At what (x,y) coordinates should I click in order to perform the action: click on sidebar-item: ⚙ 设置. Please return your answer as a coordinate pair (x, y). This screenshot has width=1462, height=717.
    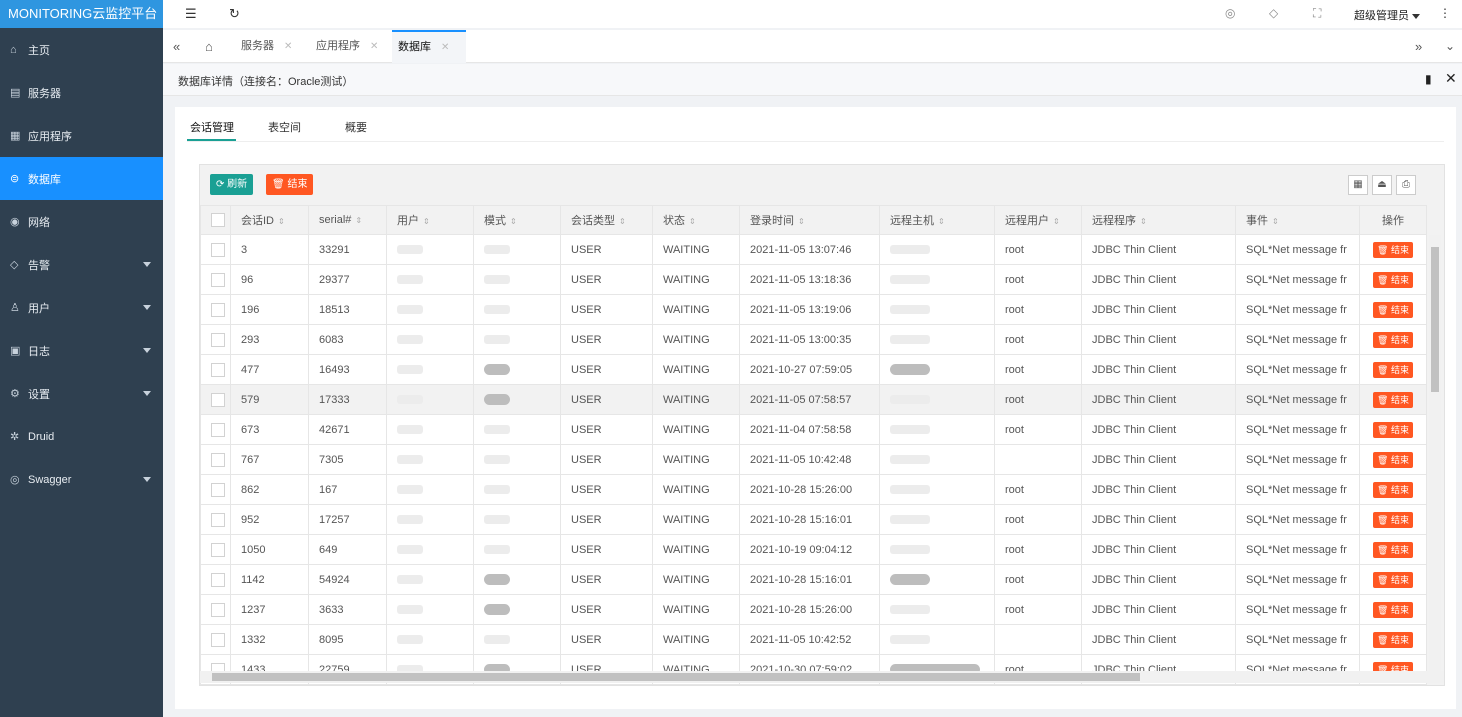
    Looking at the image, I should click on (81, 393).